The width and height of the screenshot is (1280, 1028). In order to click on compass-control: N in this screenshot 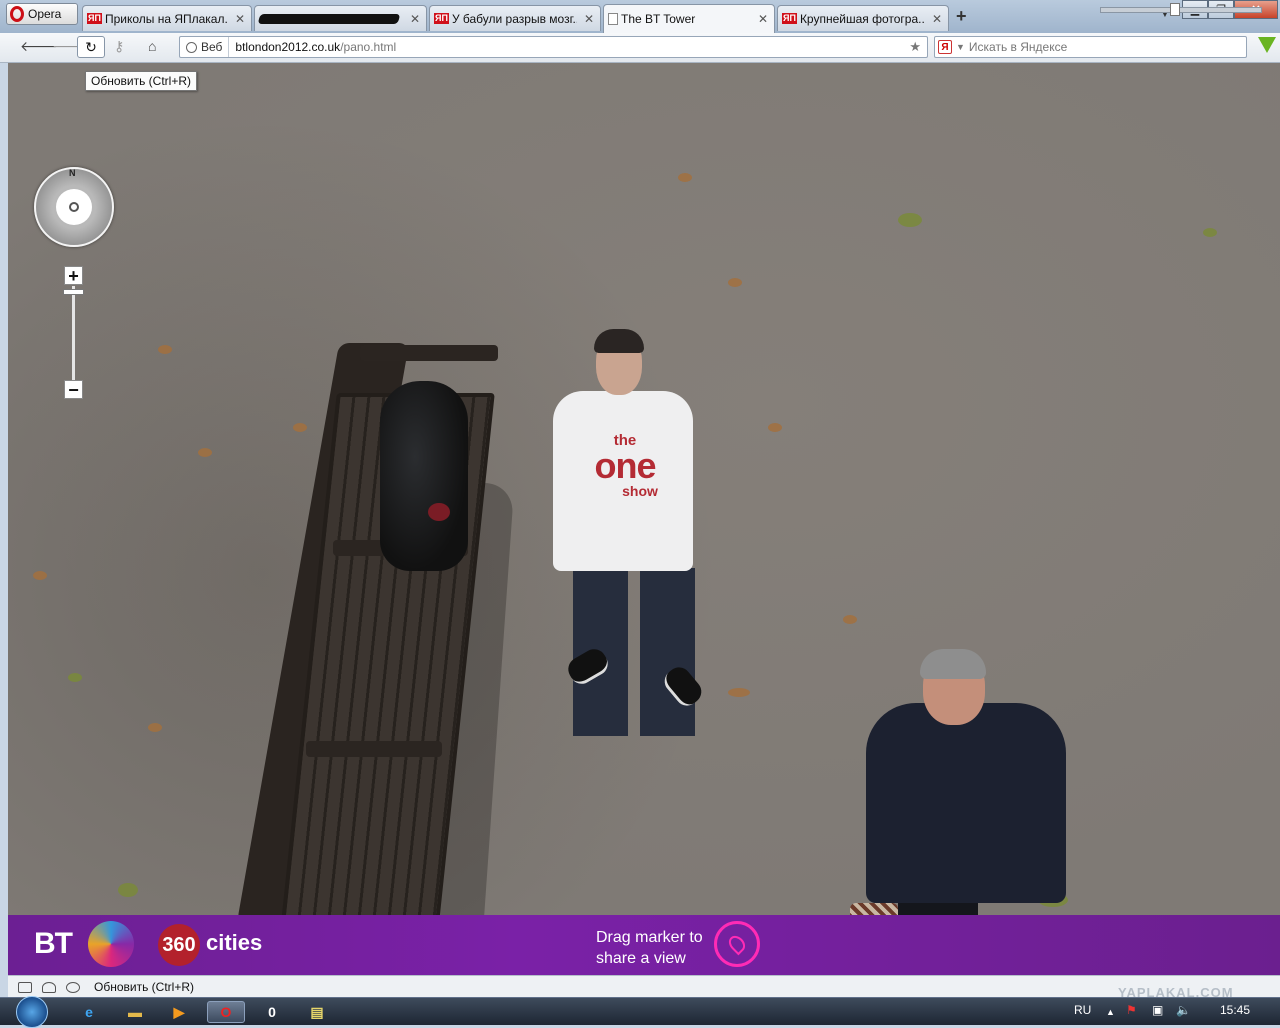, I will do `click(74, 207)`.